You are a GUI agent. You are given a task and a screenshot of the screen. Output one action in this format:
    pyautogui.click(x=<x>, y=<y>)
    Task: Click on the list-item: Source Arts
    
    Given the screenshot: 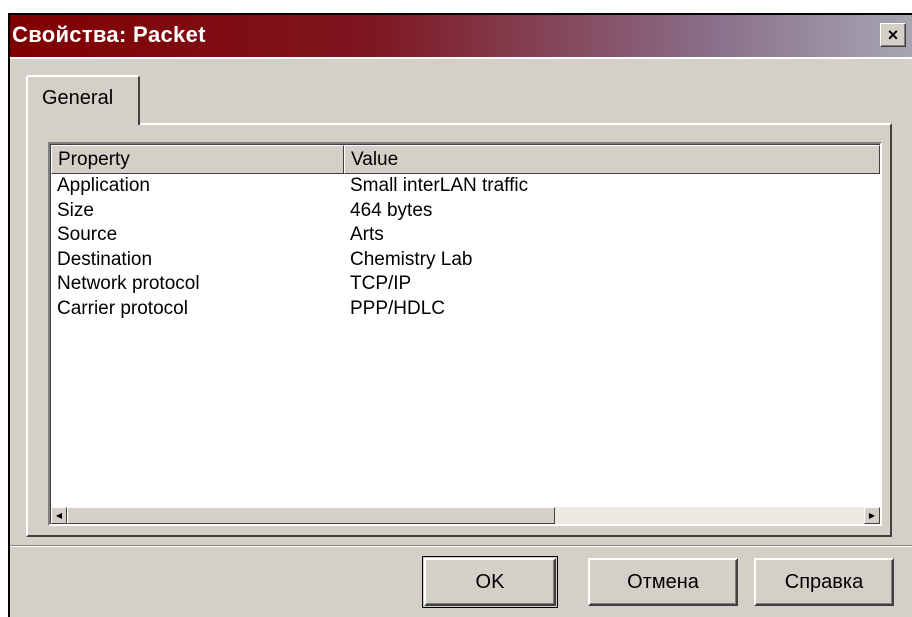 What is the action you would take?
    pyautogui.click(x=465, y=235)
    